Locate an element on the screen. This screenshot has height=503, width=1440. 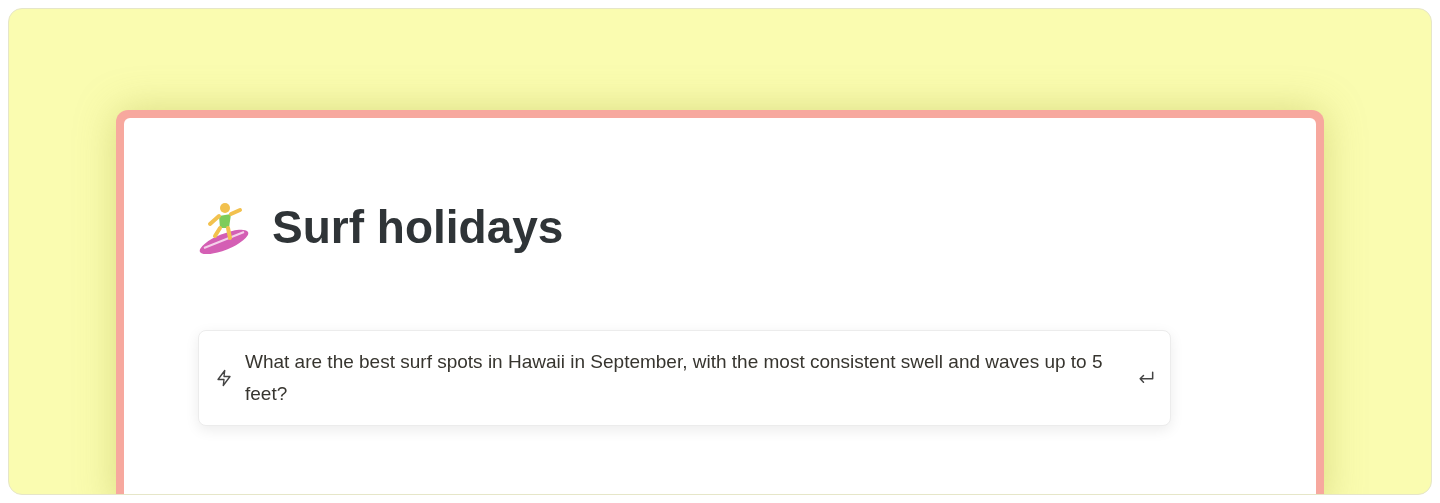
prompt-field: What are the best surf spots in Hawaii in September, with the most consistent swell and waves up to 5 feet? is located at coordinates (684, 378).